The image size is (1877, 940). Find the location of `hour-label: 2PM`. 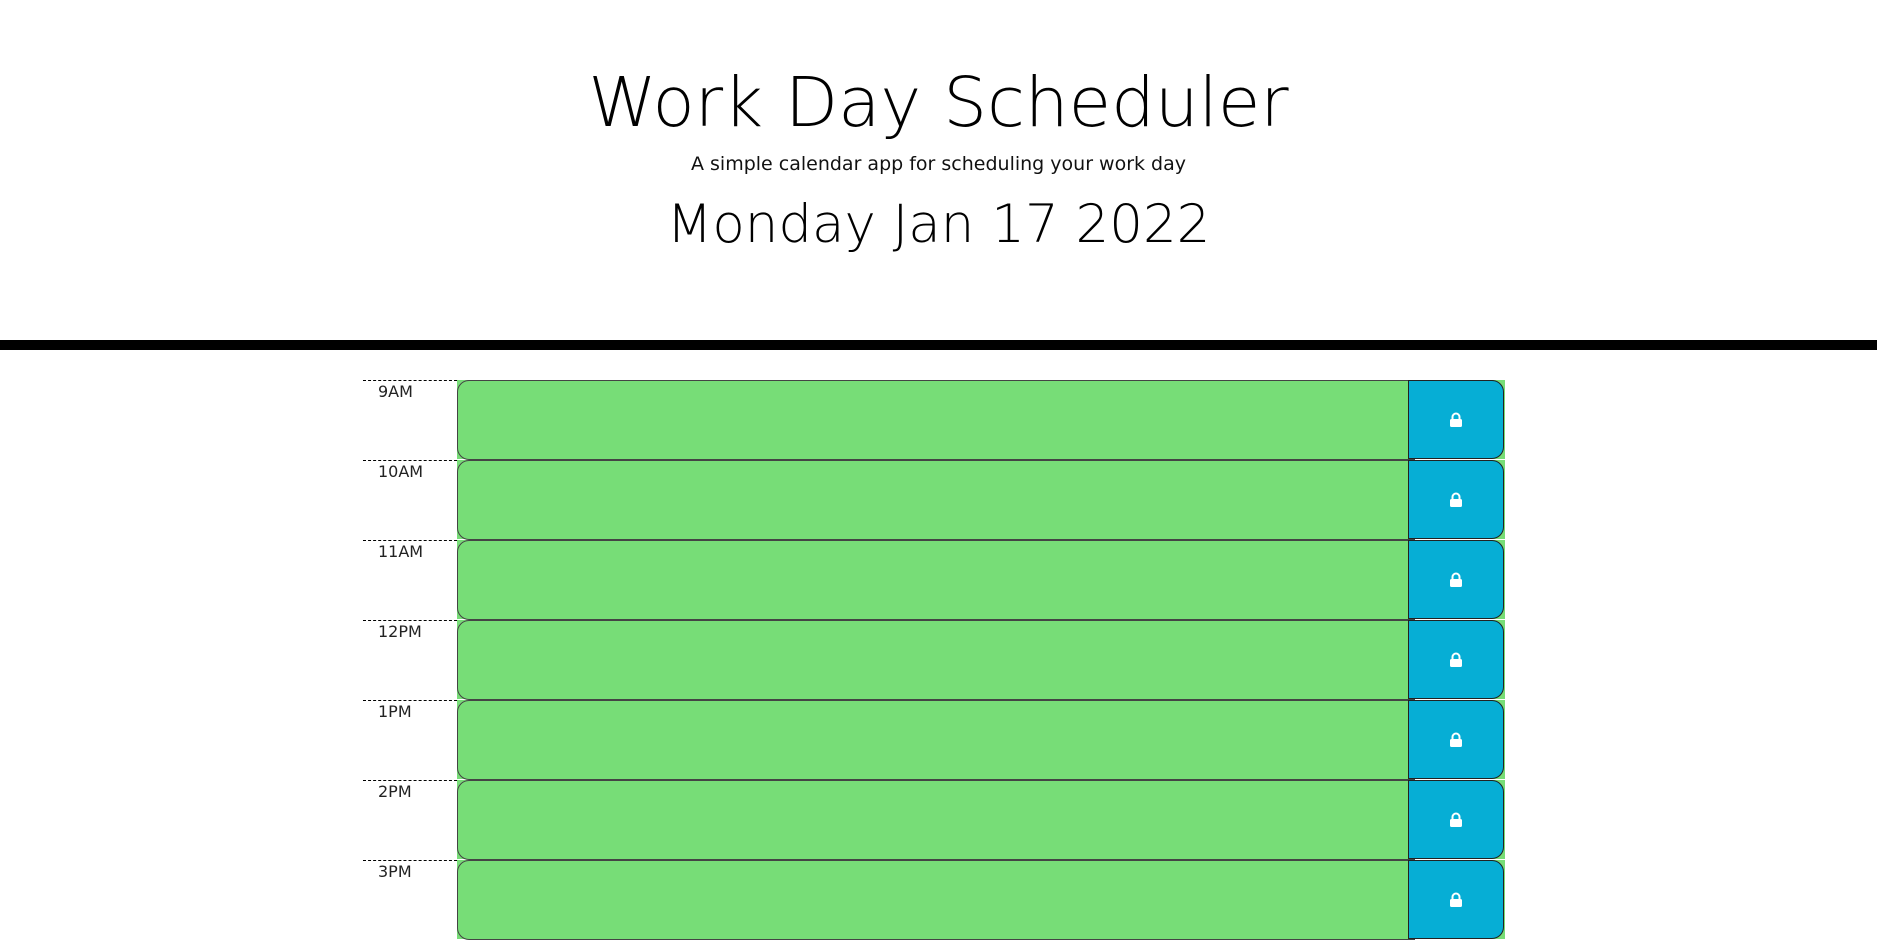

hour-label: 2PM is located at coordinates (410, 819).